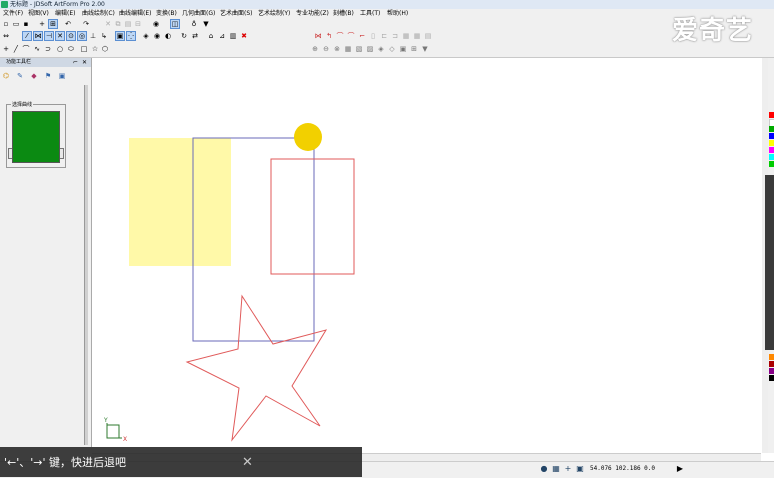 The image size is (774, 478). What do you see at coordinates (16, 24) in the screenshot?
I see `open-icon: ▭` at bounding box center [16, 24].